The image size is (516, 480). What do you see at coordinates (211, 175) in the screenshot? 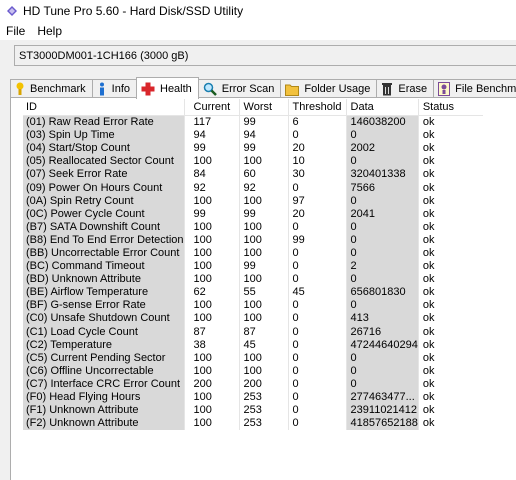
I see `cell-current: 84` at bounding box center [211, 175].